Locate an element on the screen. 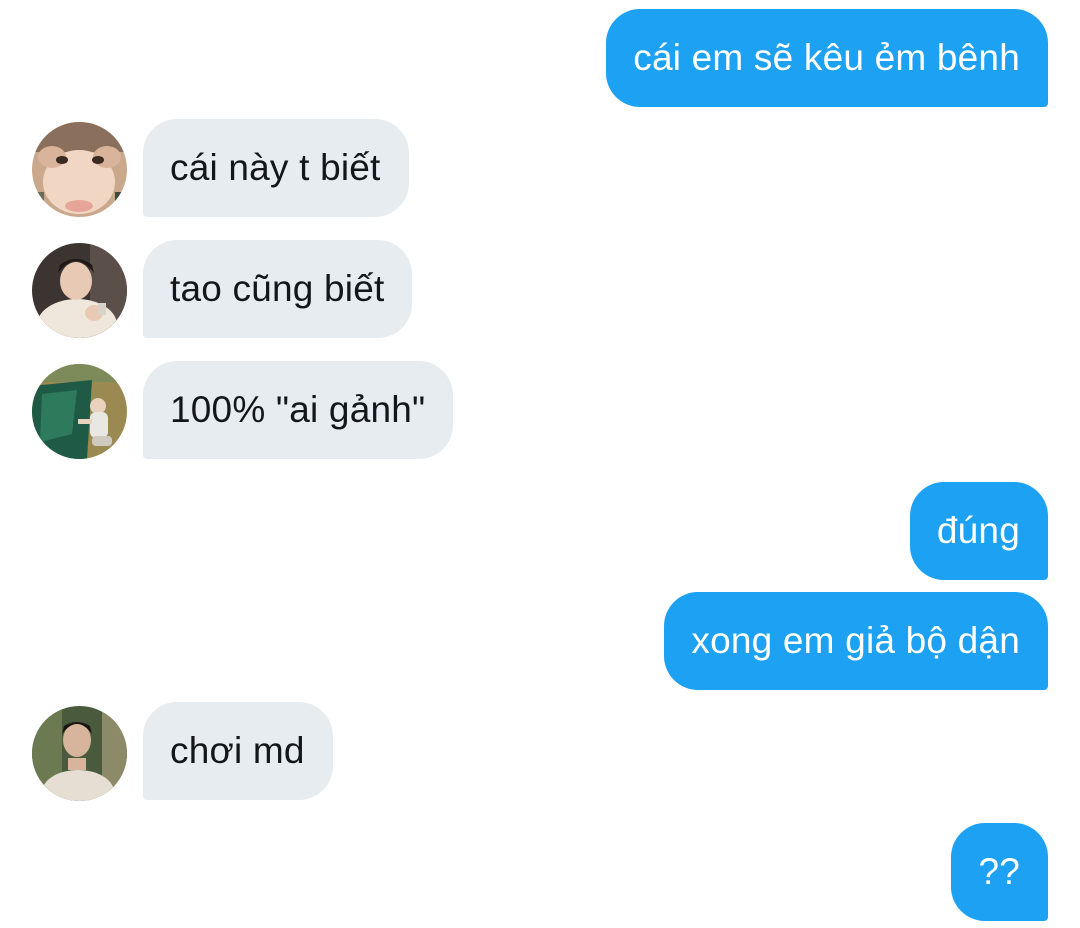 Image resolution: width=1080 pixels, height=928 pixels. message-text: cái em sẽ kêu ẻm bênh is located at coordinates (826, 57).